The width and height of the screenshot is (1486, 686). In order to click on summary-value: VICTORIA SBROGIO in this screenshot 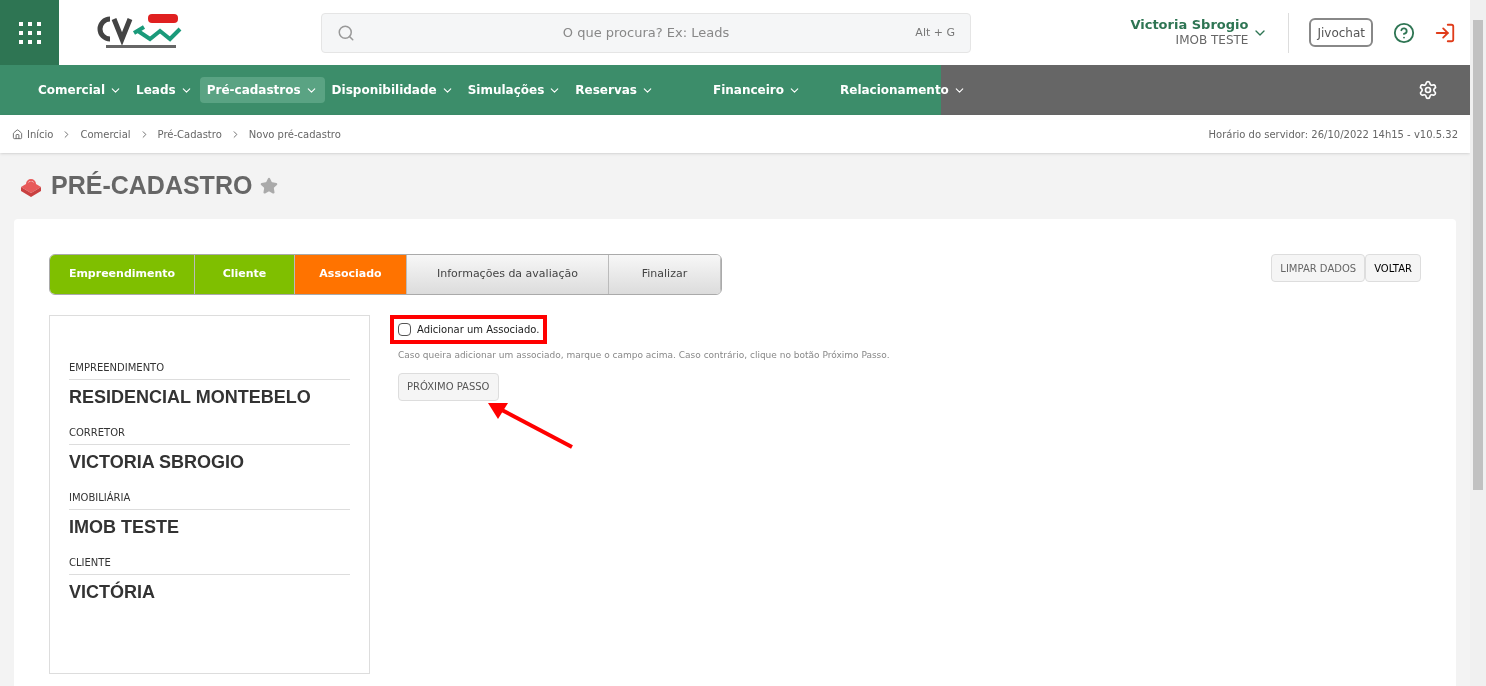, I will do `click(157, 462)`.